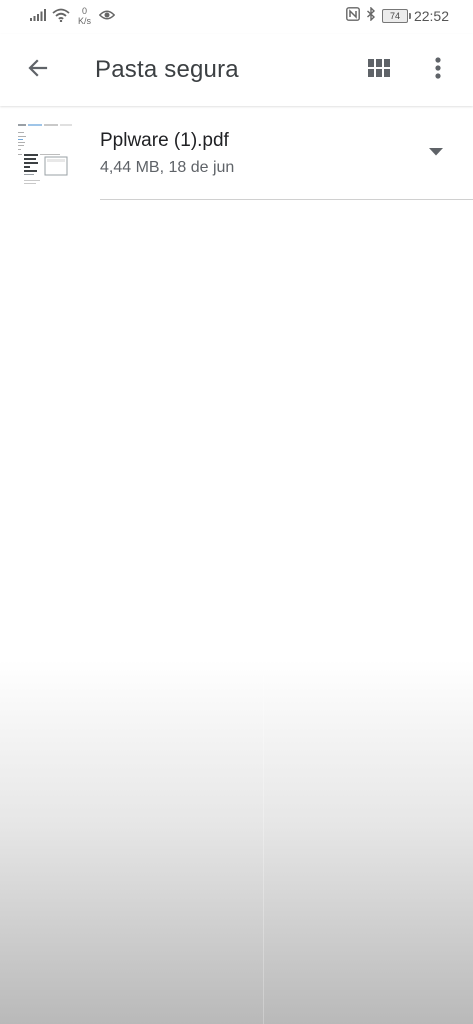 Image resolution: width=473 pixels, height=1024 pixels. What do you see at coordinates (167, 69) in the screenshot?
I see `page-title: Pasta segura` at bounding box center [167, 69].